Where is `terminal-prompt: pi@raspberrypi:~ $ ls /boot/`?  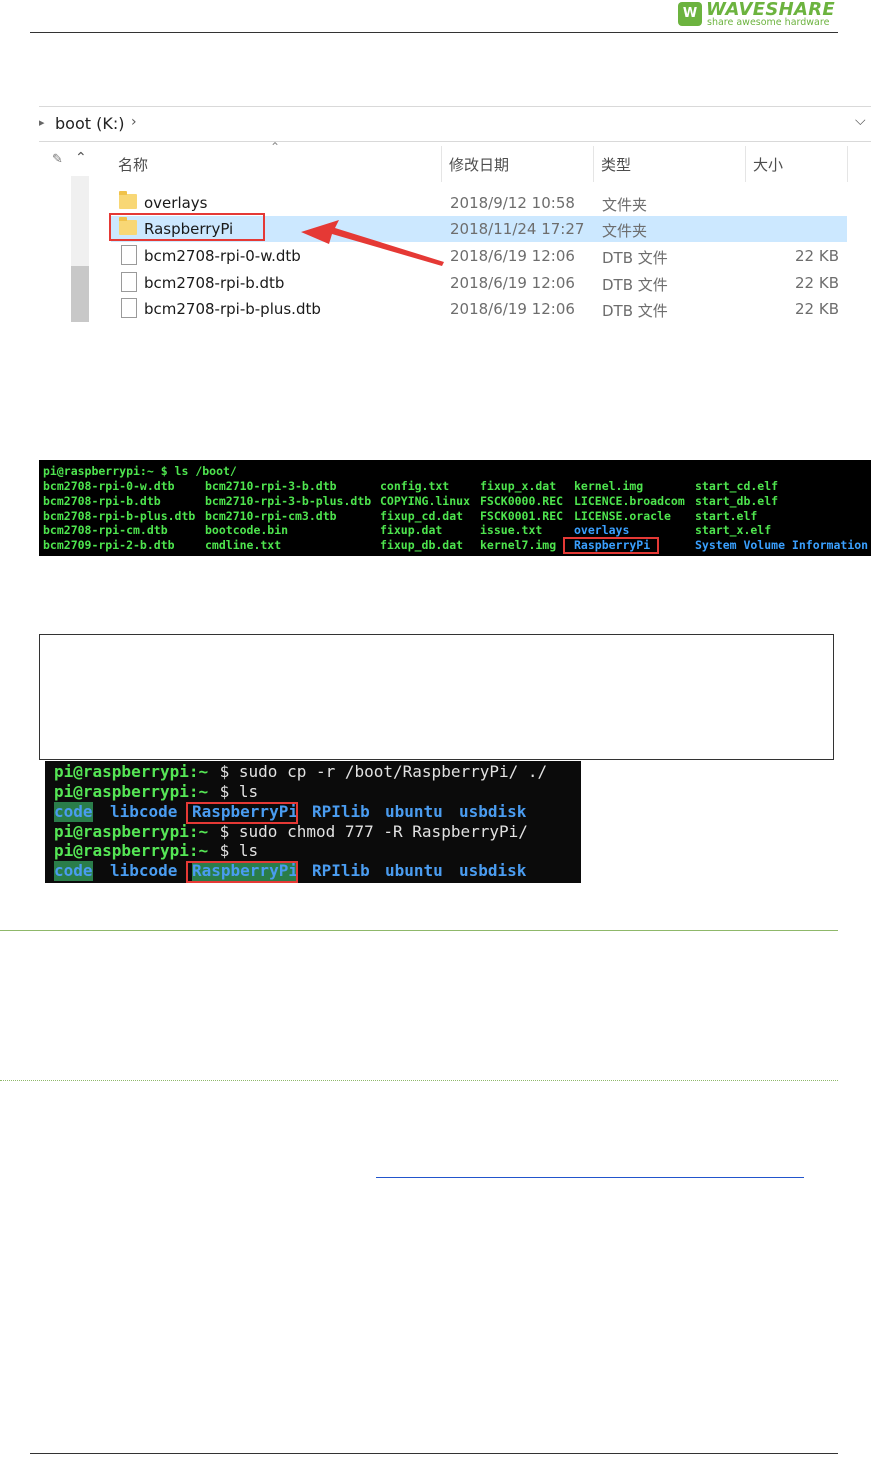
terminal-prompt: pi@raspberrypi:~ $ ls /boot/ is located at coordinates (140, 471).